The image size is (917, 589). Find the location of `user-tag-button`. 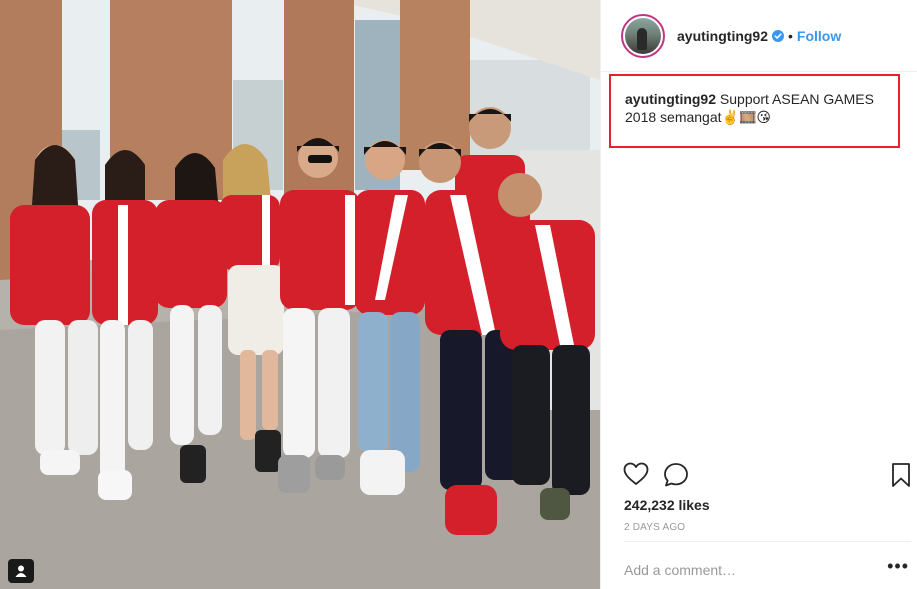

user-tag-button is located at coordinates (21, 571).